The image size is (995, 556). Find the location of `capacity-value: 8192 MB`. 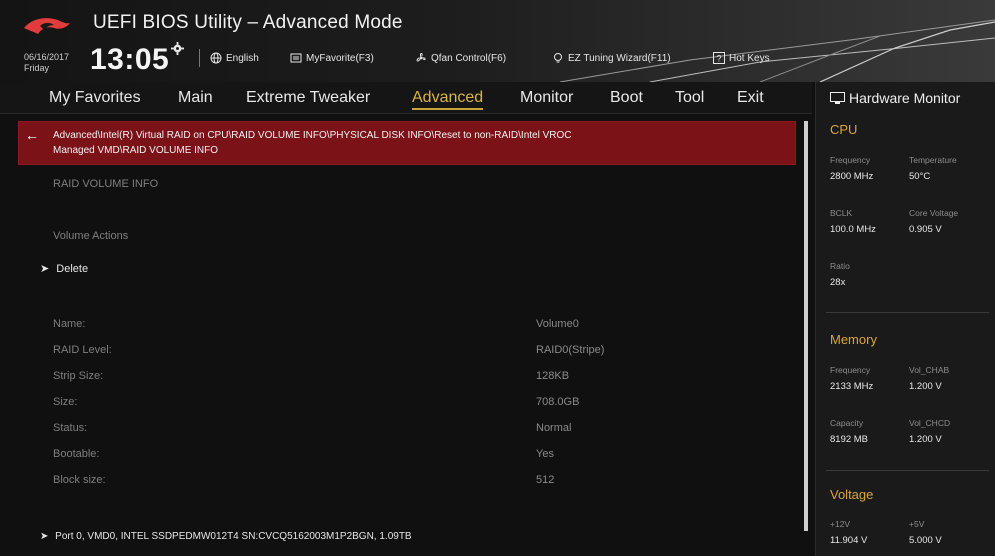

capacity-value: 8192 MB is located at coordinates (849, 439).